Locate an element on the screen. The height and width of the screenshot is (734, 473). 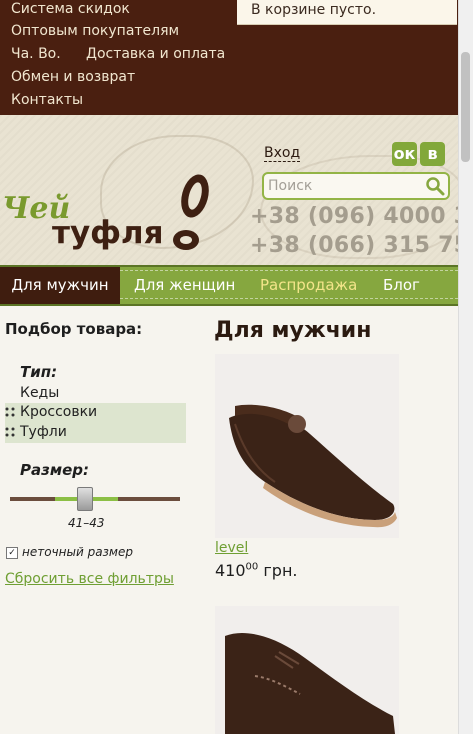
page-title: Для мужчин is located at coordinates (293, 330).